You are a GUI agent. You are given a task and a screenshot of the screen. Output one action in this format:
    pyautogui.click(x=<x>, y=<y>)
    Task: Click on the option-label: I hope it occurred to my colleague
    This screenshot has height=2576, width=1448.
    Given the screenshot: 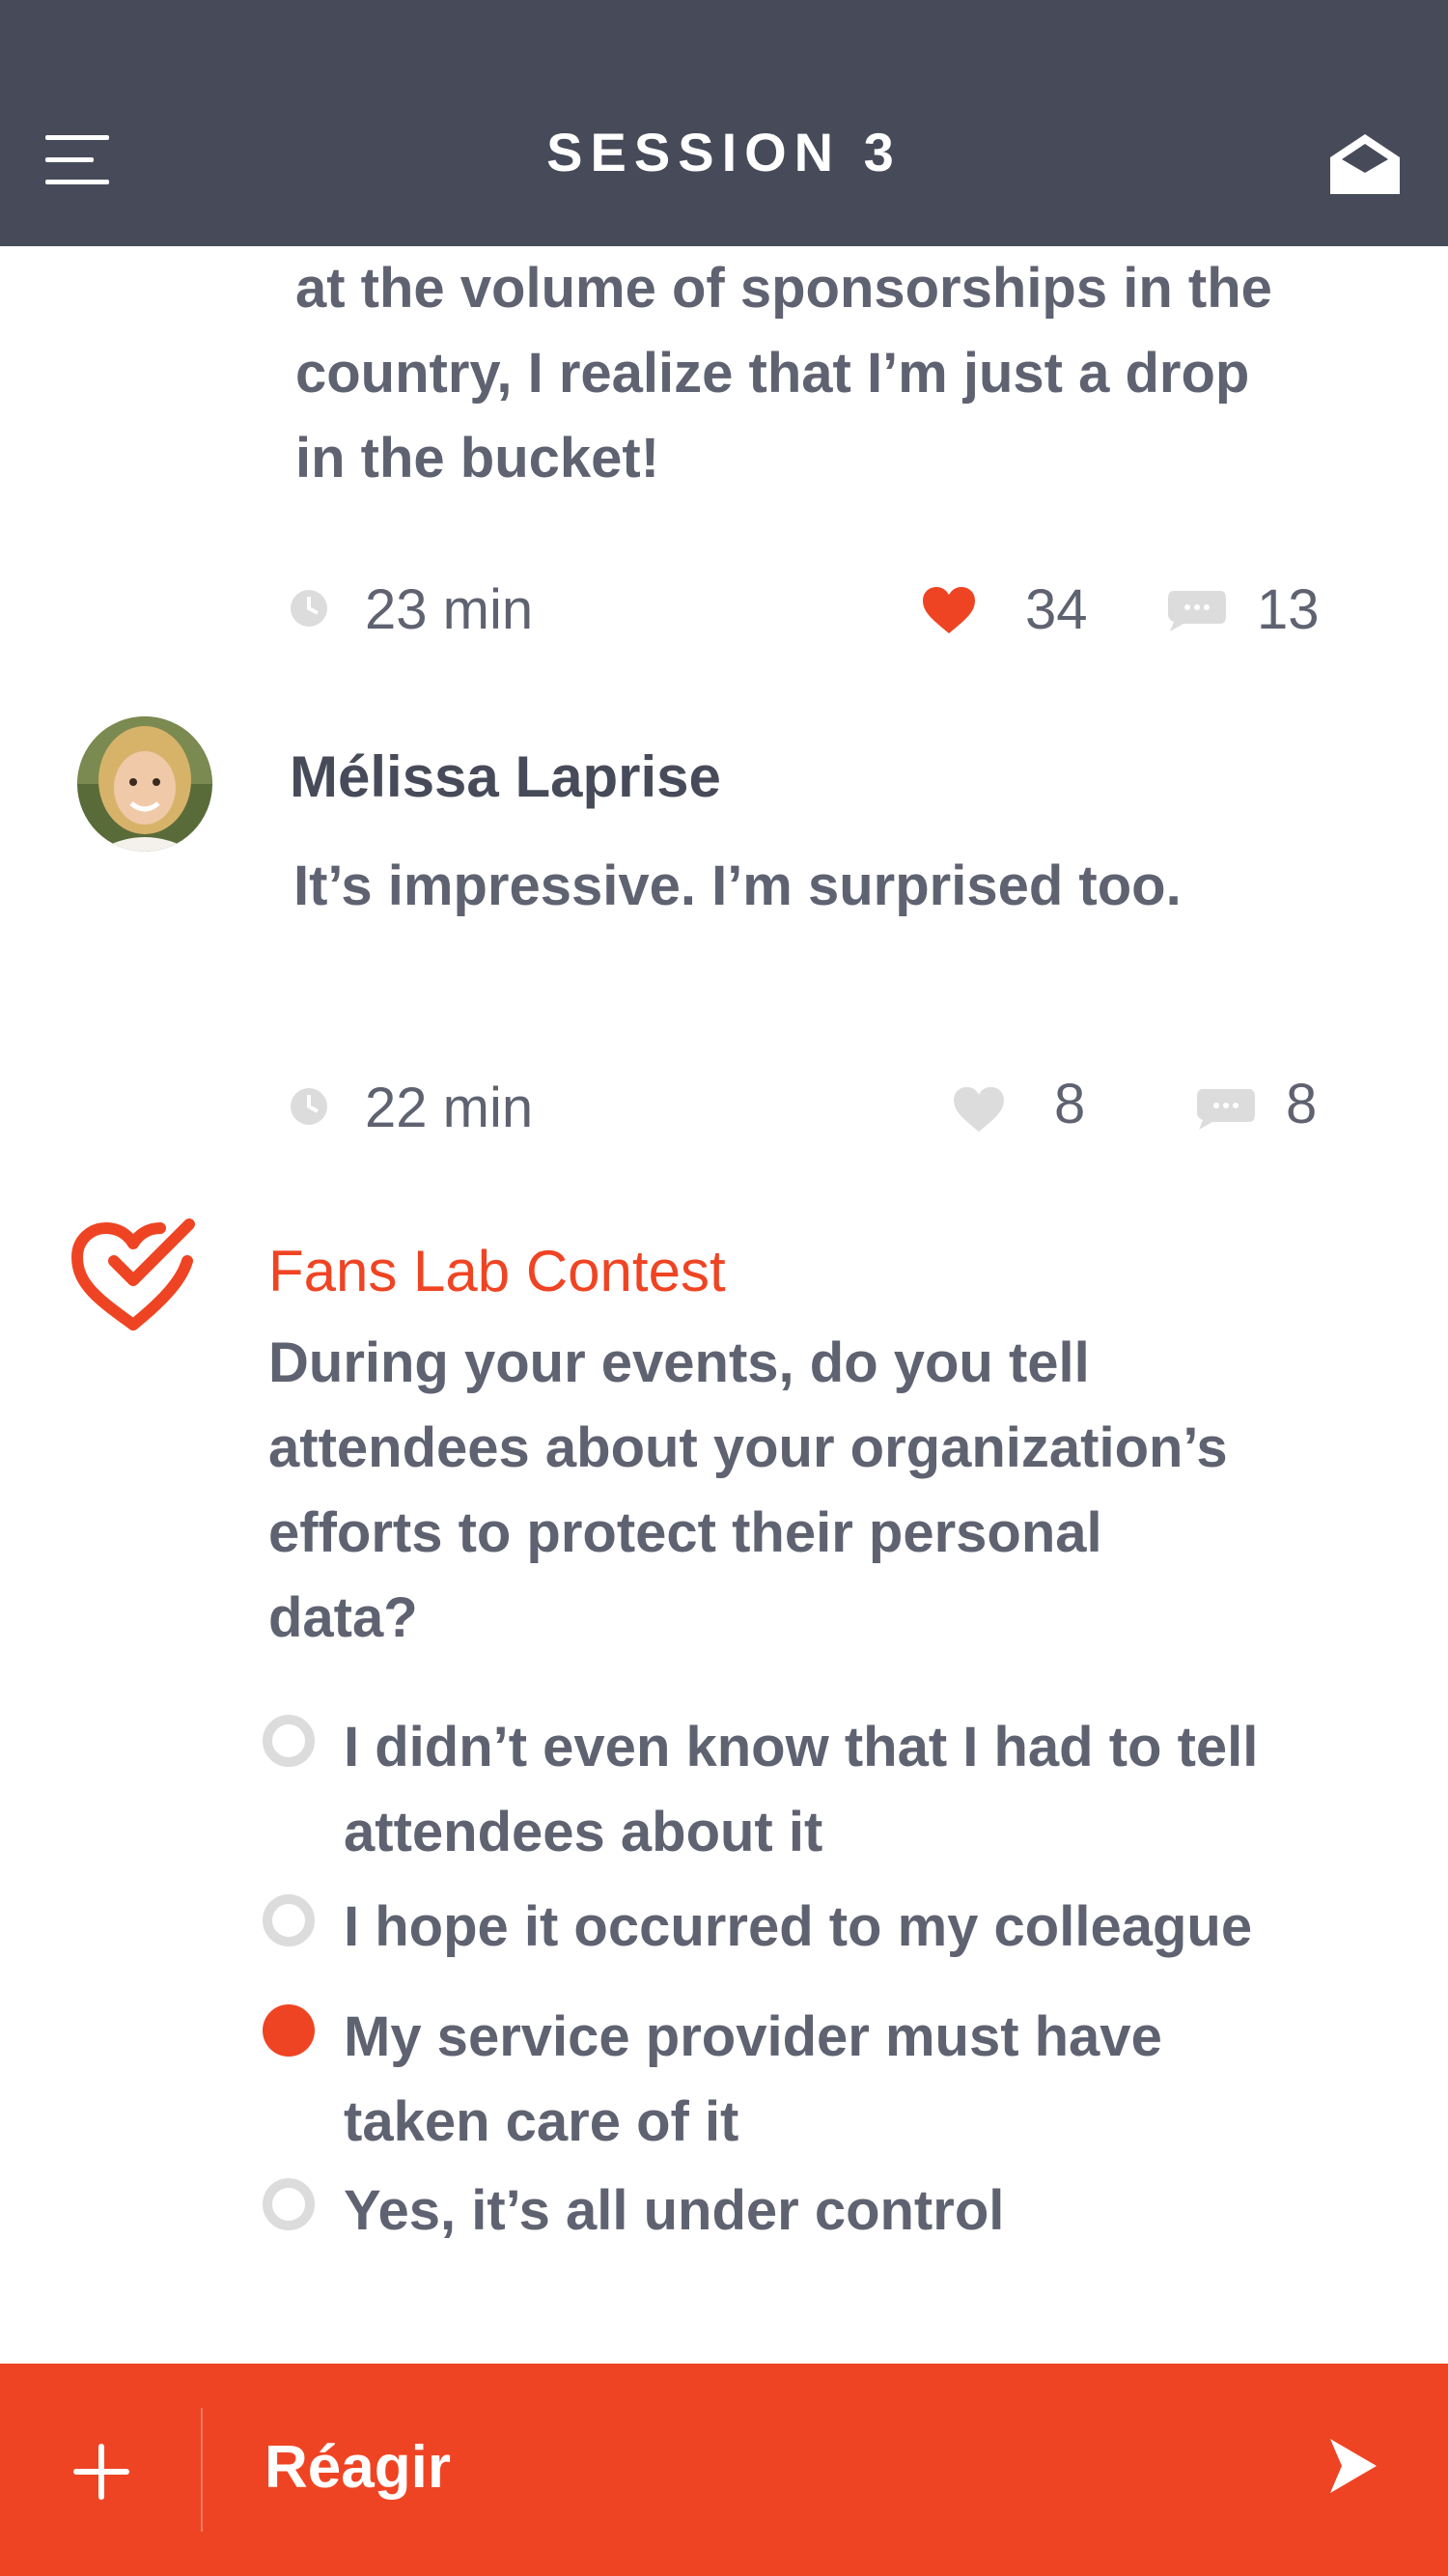 What is the action you would take?
    pyautogui.click(x=870, y=1928)
    